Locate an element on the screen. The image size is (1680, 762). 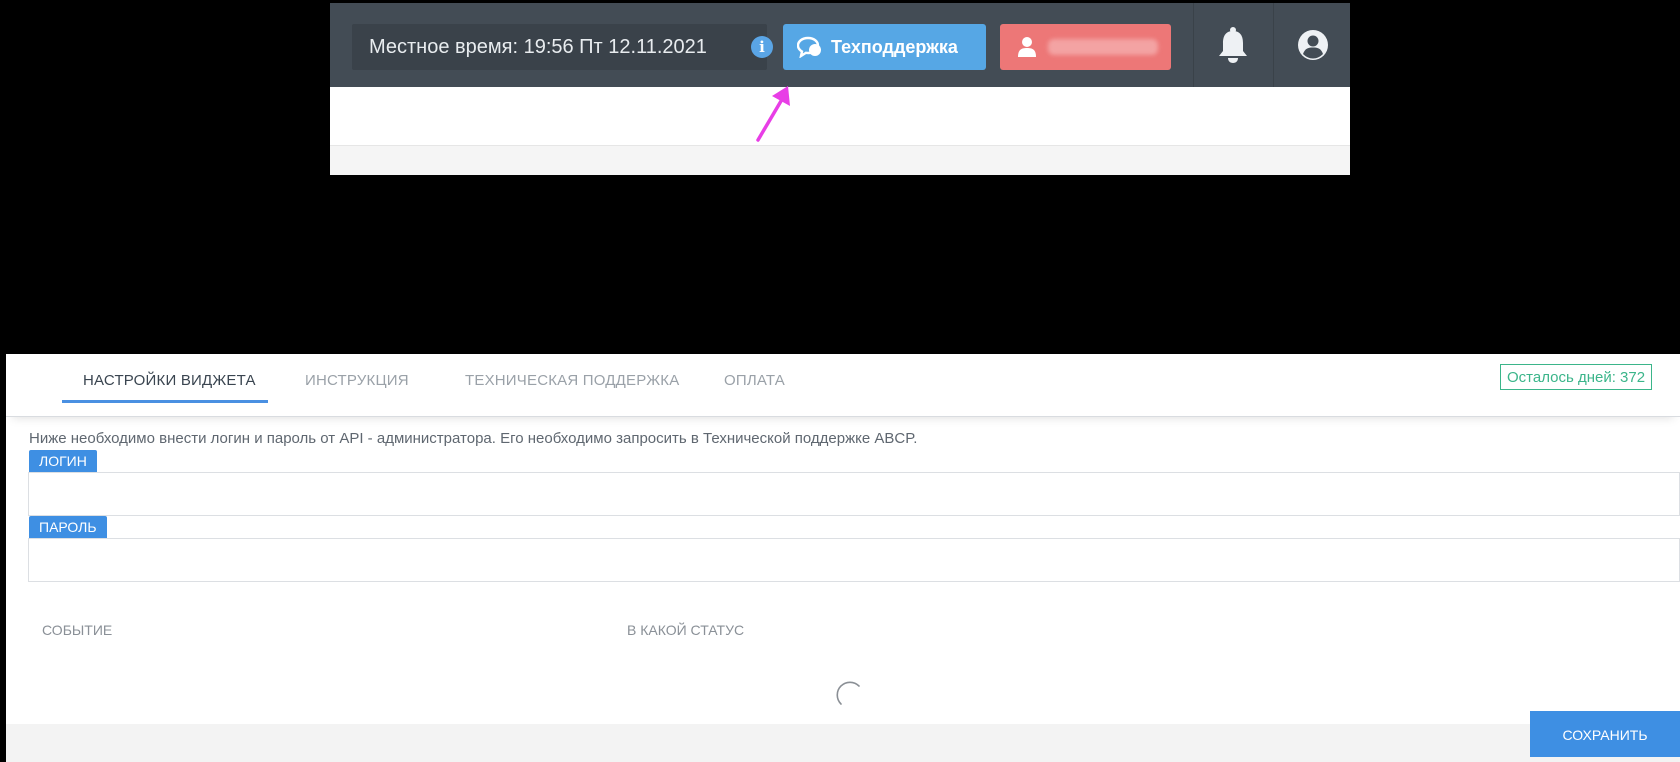
info-icon: i is located at coordinates (762, 47).